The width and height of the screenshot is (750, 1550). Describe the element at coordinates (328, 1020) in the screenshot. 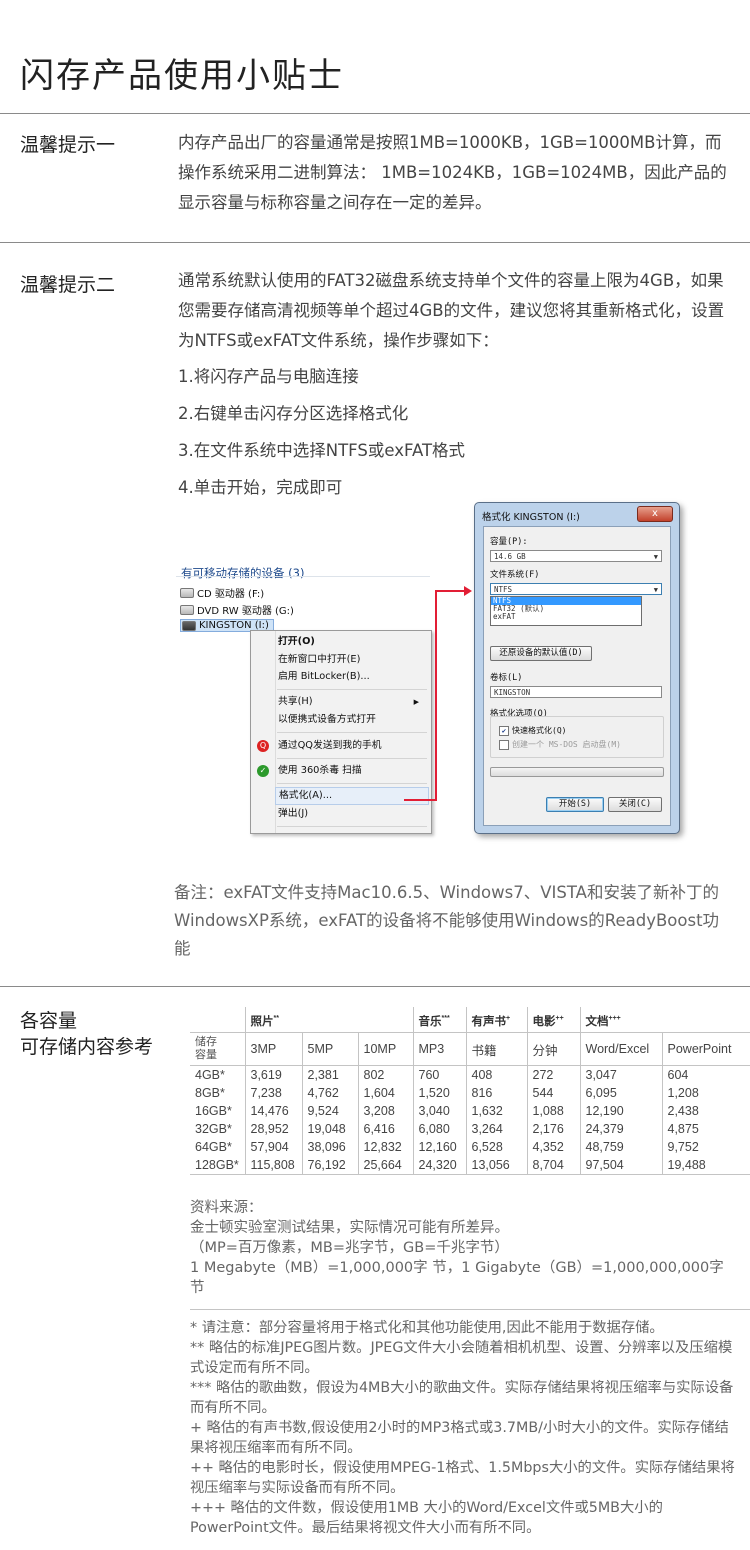

I see `category-header: 照片**` at that location.